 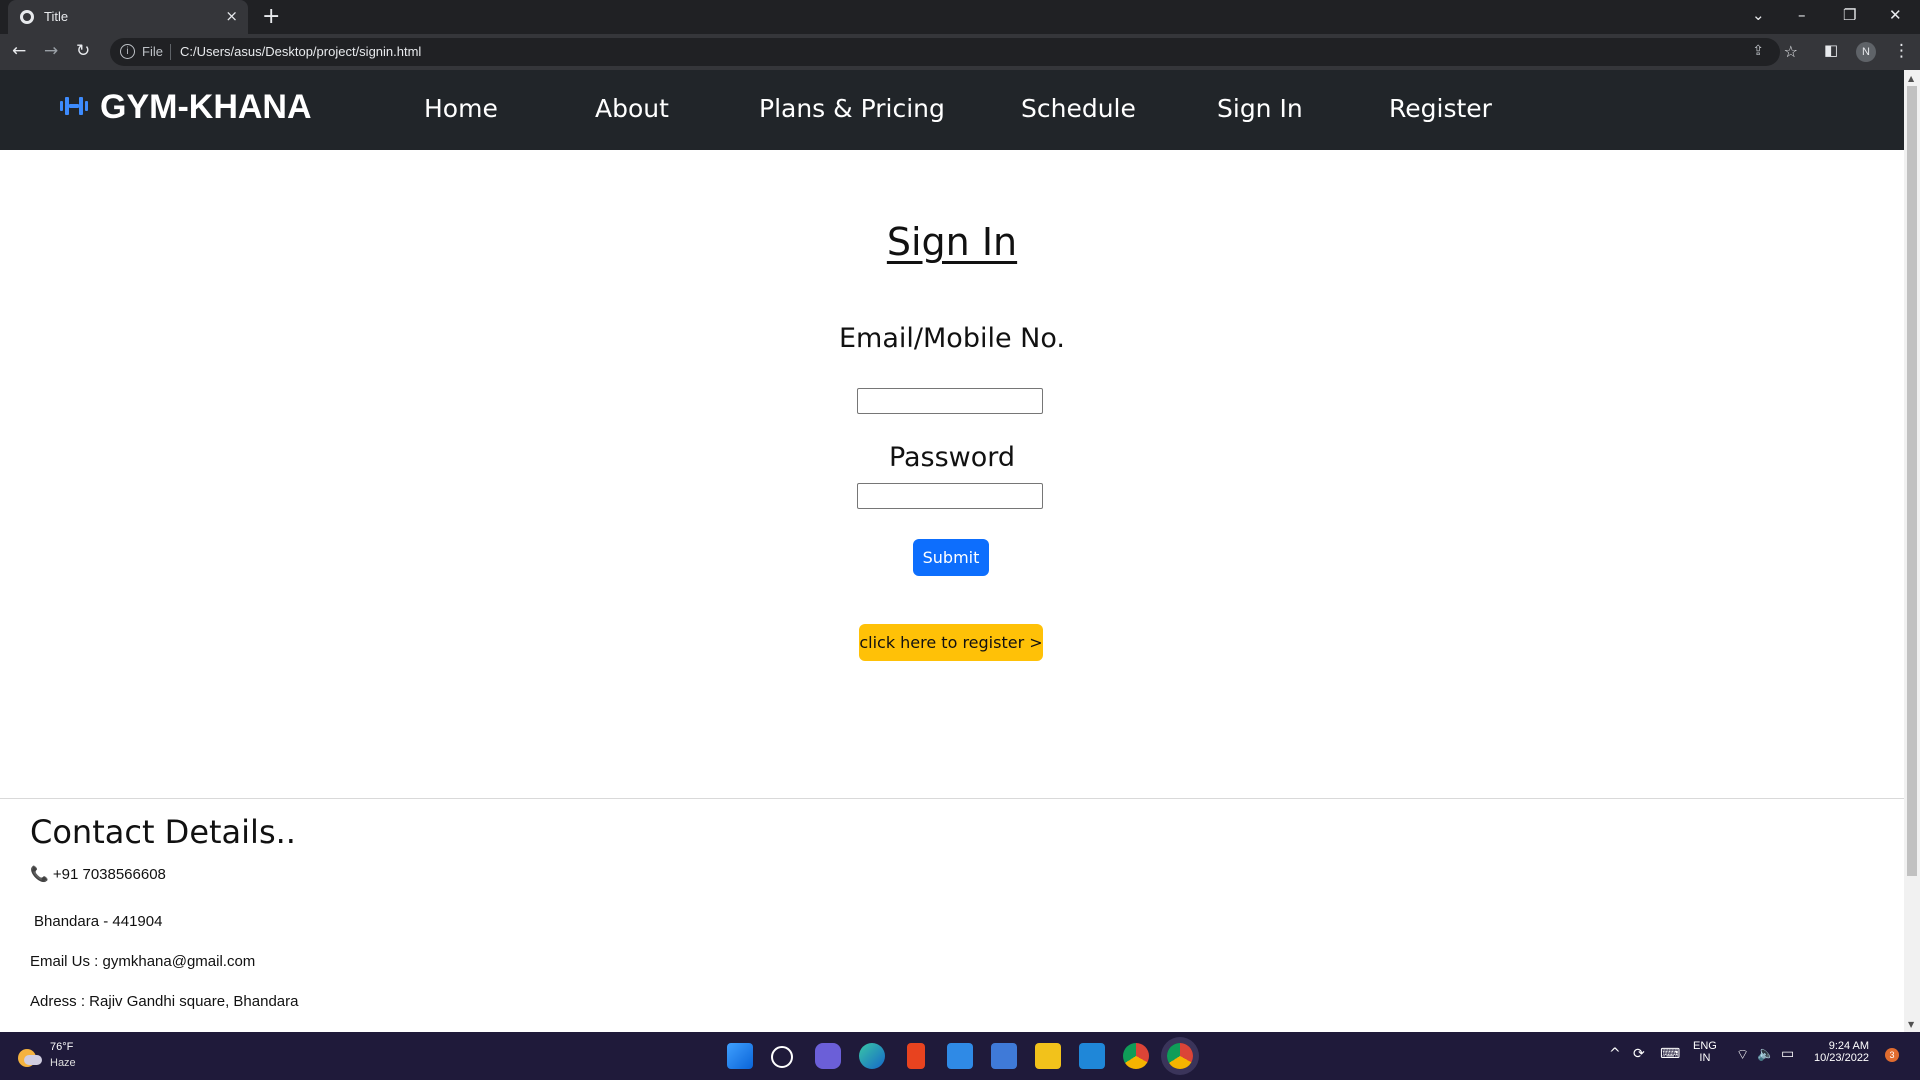 What do you see at coordinates (170, 52) in the screenshot?
I see `address-divider` at bounding box center [170, 52].